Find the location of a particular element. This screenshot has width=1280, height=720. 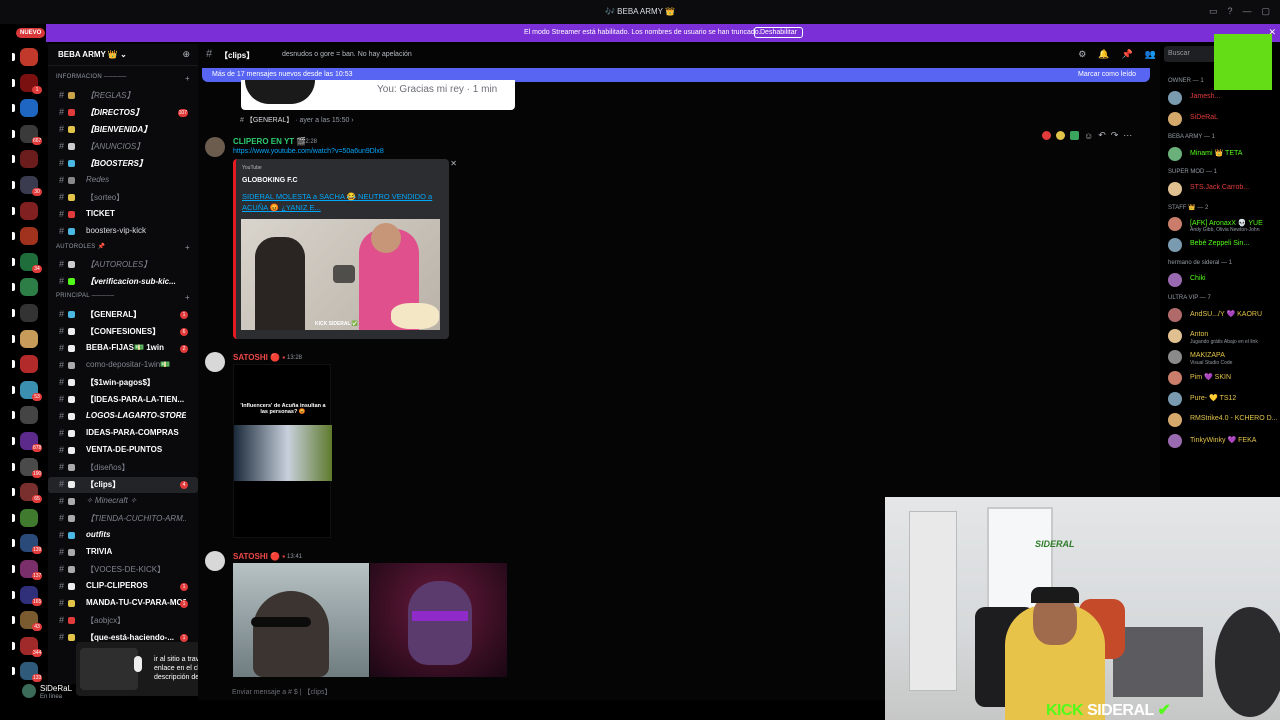

disable-streamer-button: Deshabilitar is located at coordinates (778, 32).